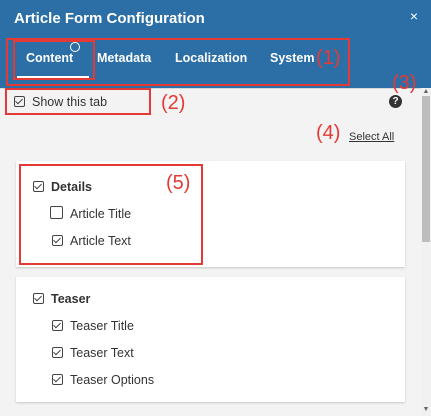 The image size is (431, 416). Describe the element at coordinates (414, 16) in the screenshot. I see `close-icon: ×` at that location.